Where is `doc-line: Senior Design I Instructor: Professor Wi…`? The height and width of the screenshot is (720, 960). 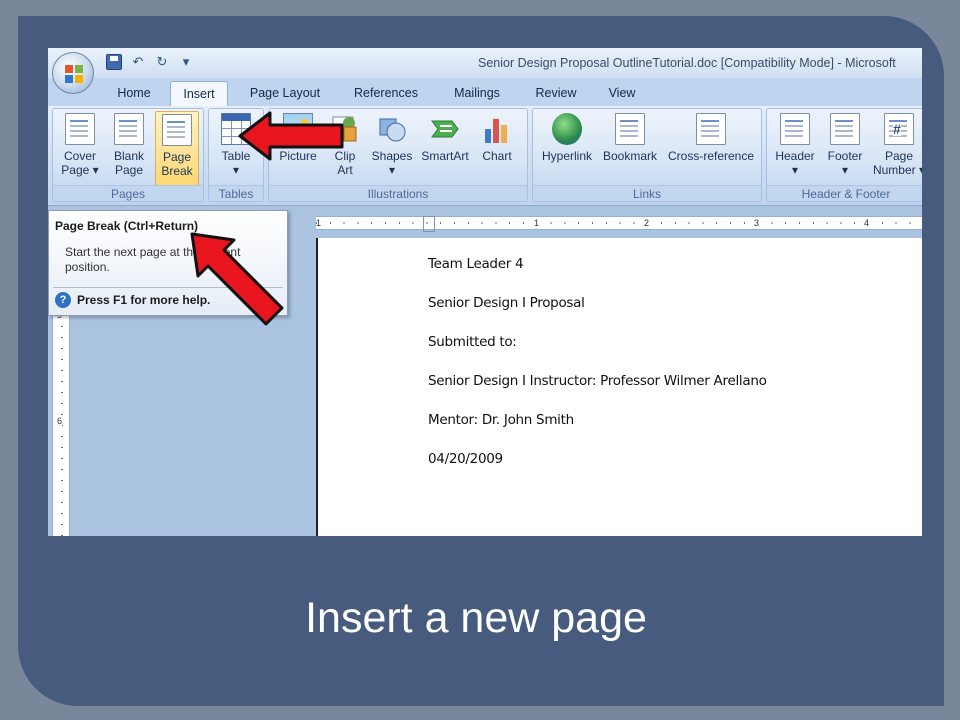 doc-line: Senior Design I Instructor: Professor Wi… is located at coordinates (597, 381).